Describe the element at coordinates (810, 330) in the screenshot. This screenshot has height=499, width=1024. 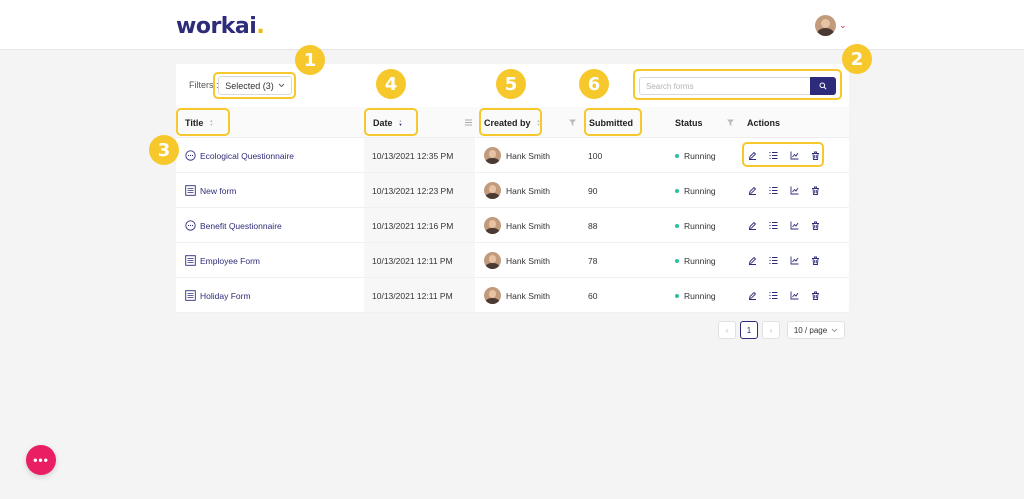
I see `page-size-value: 10 / page` at that location.